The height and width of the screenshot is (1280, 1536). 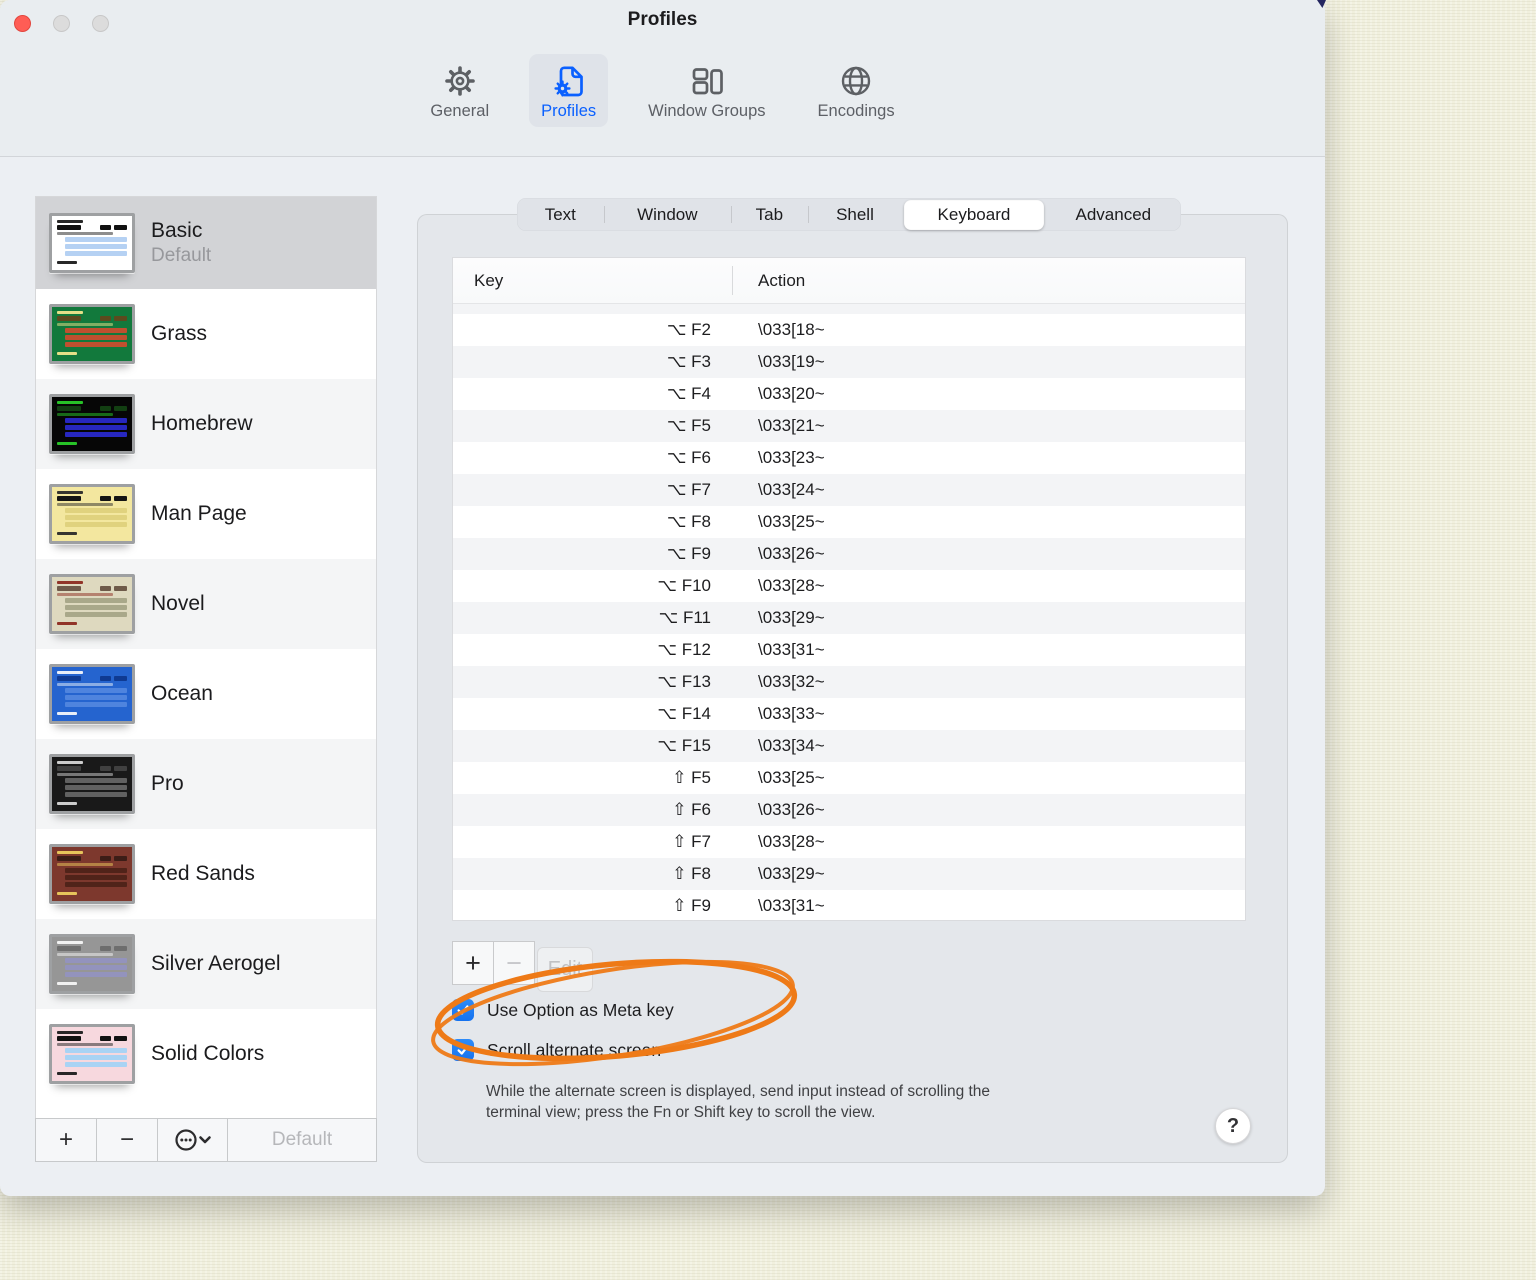 I want to click on table-row: ⇧ F5 \033[25~, so click(x=849, y=778).